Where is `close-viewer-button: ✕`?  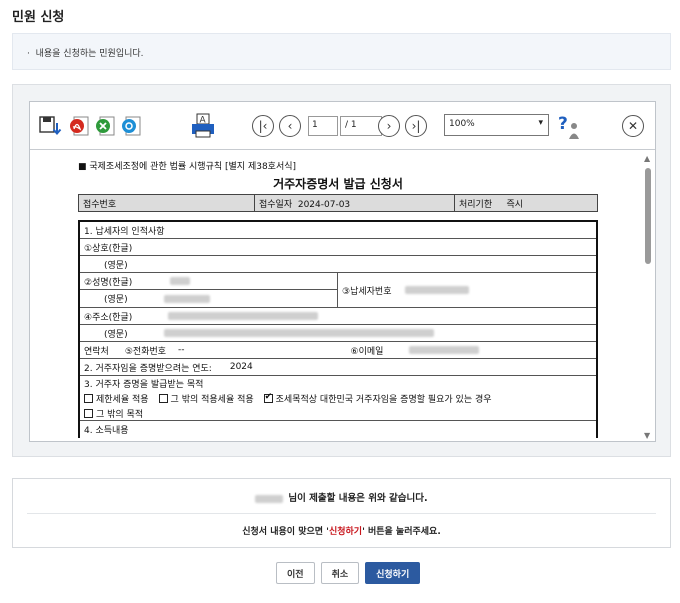
close-viewer-button: ✕ is located at coordinates (633, 126).